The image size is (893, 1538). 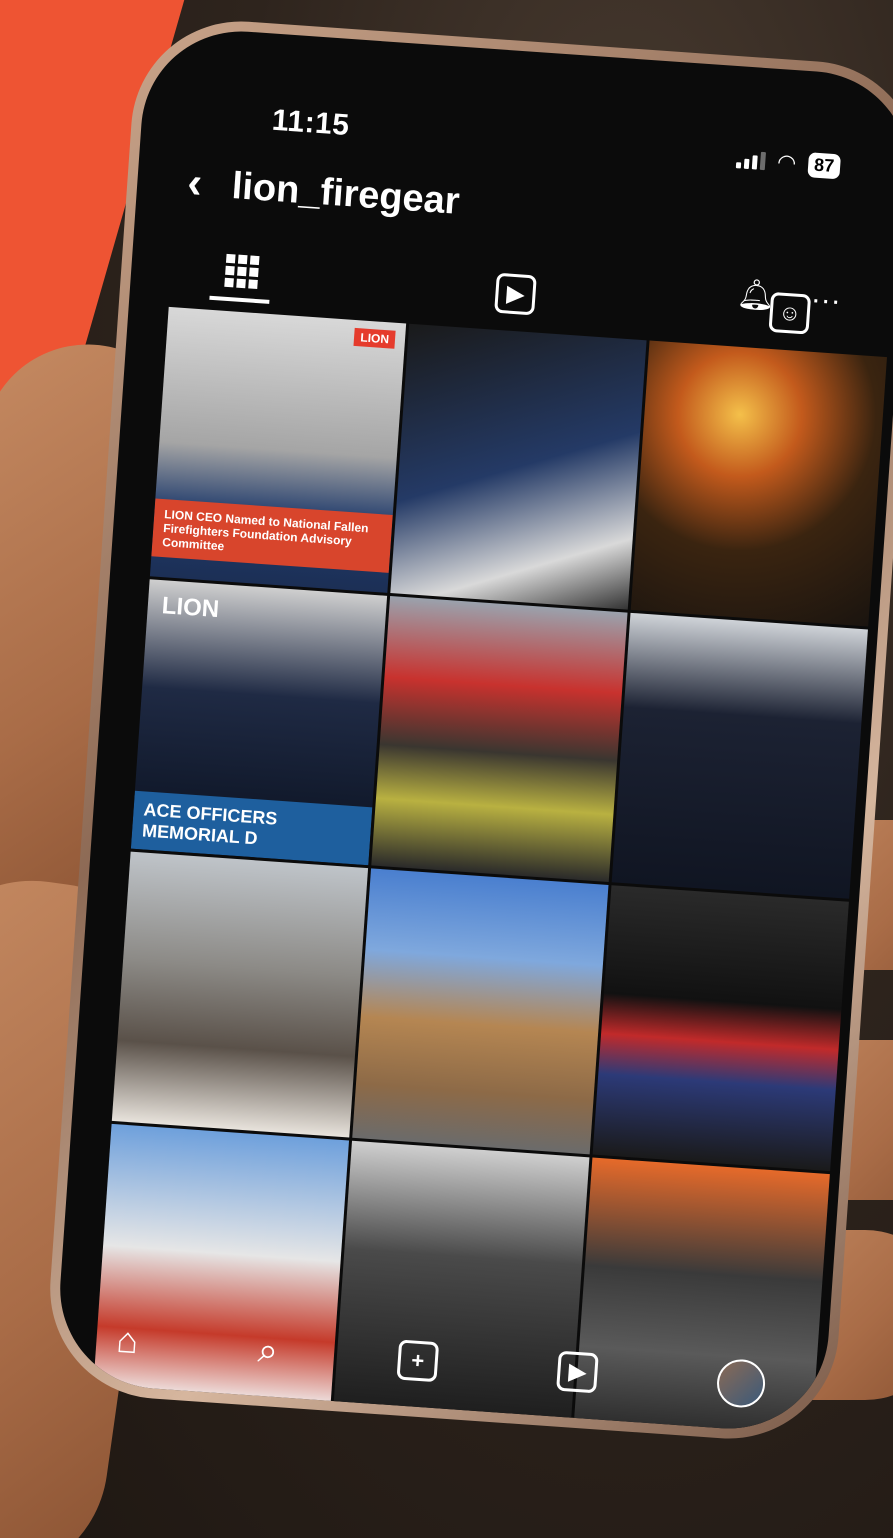 I want to click on profile-username: lion_firegear, so click(x=346, y=193).